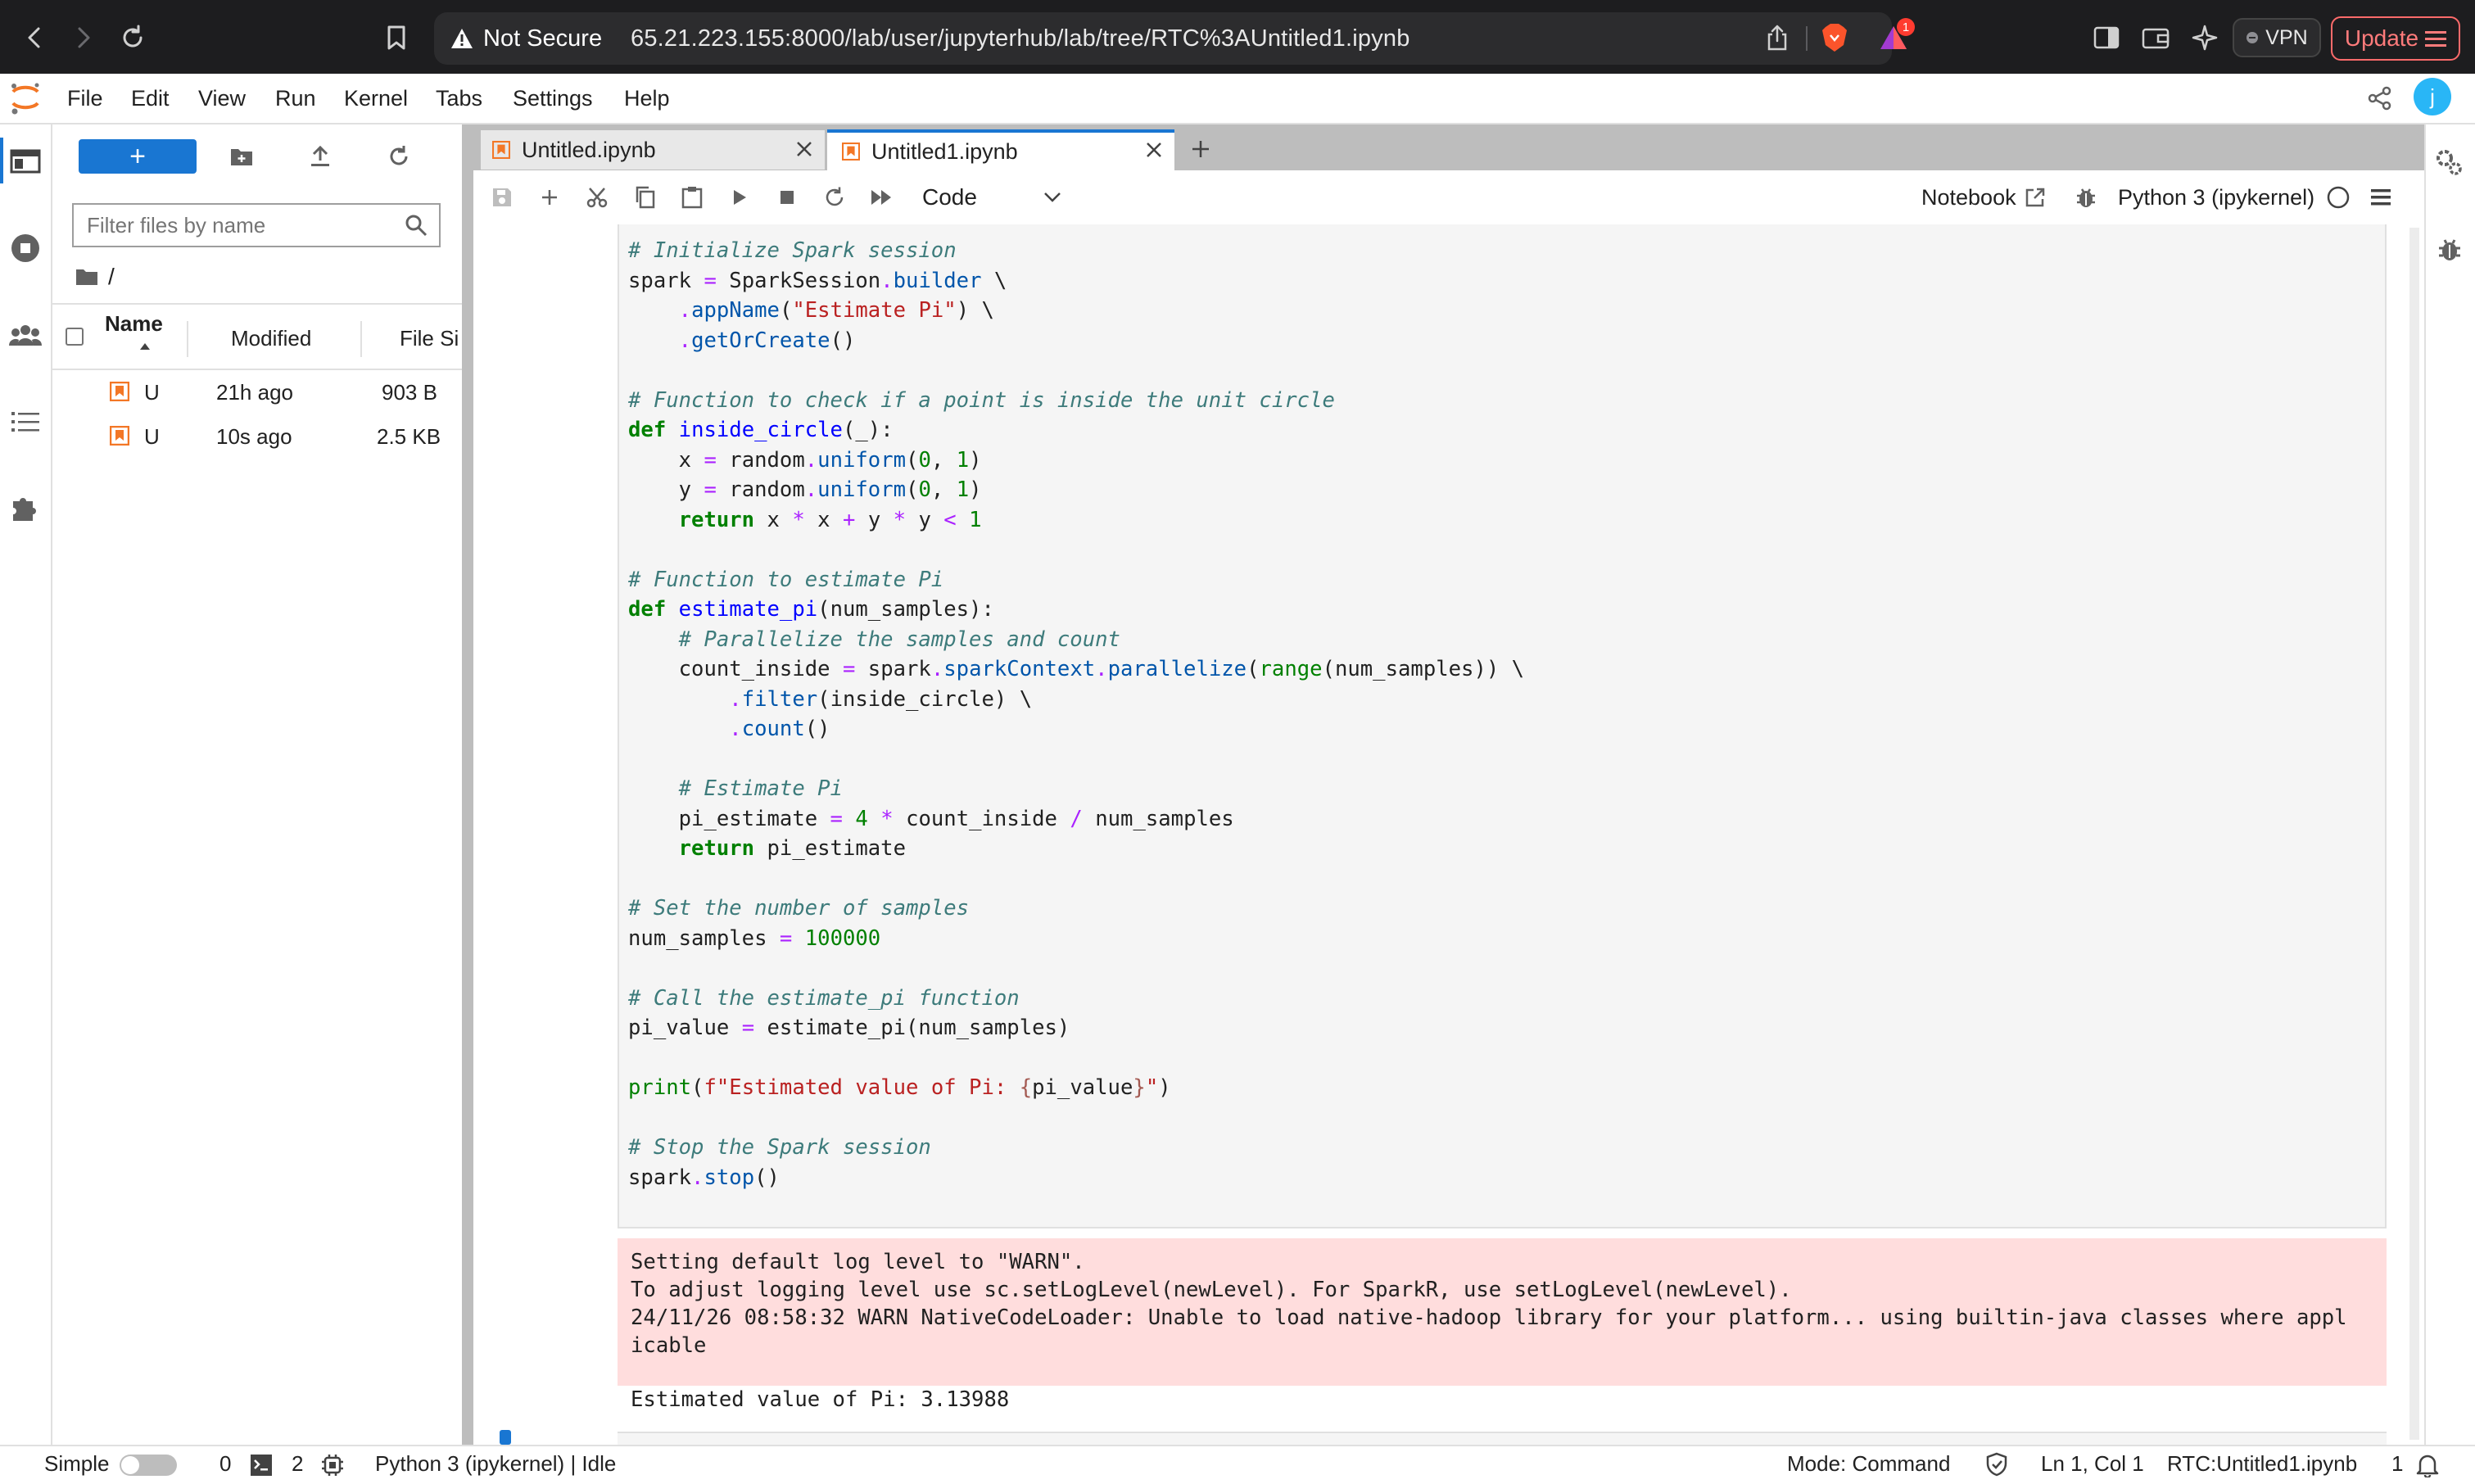 This screenshot has width=2475, height=1484. I want to click on menu-settings: Settings, so click(553, 98).